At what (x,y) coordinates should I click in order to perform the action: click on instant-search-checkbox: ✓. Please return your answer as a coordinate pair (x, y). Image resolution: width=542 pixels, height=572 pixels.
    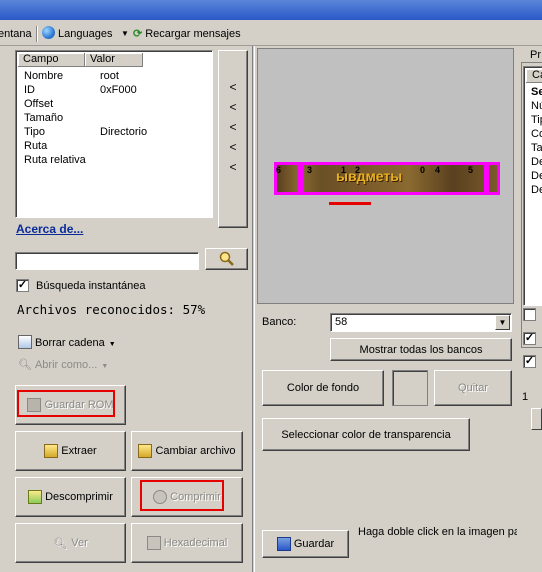
    Looking at the image, I should click on (22, 285).